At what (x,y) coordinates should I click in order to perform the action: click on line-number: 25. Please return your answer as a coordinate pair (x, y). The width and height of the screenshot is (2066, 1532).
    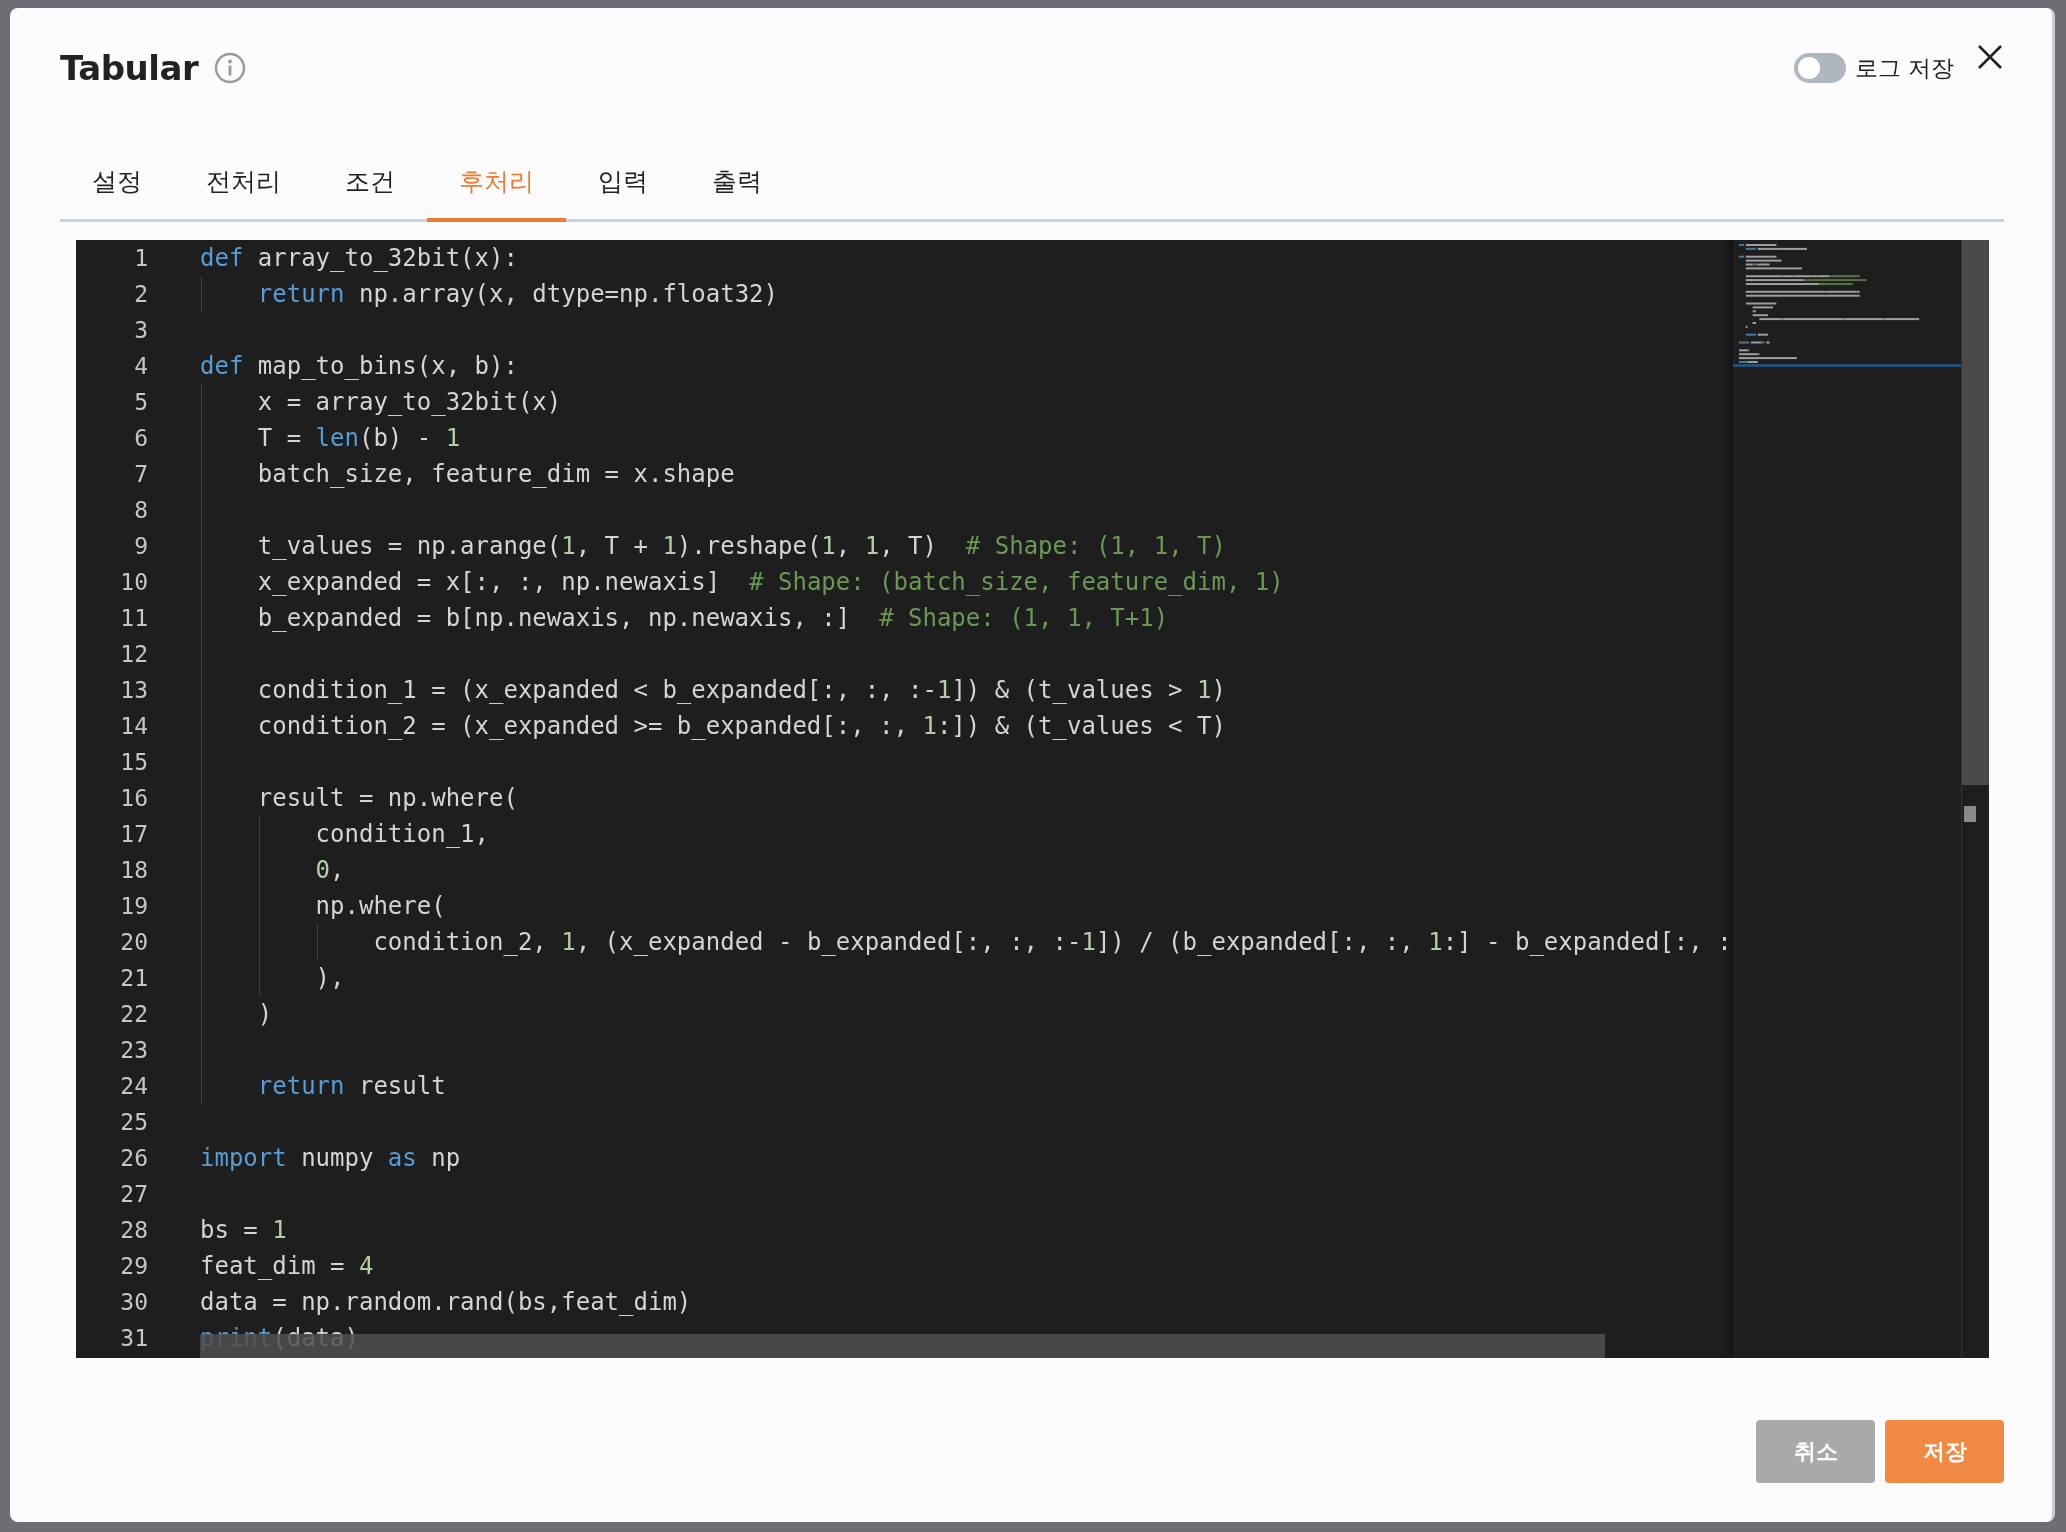
    Looking at the image, I should click on (134, 1122).